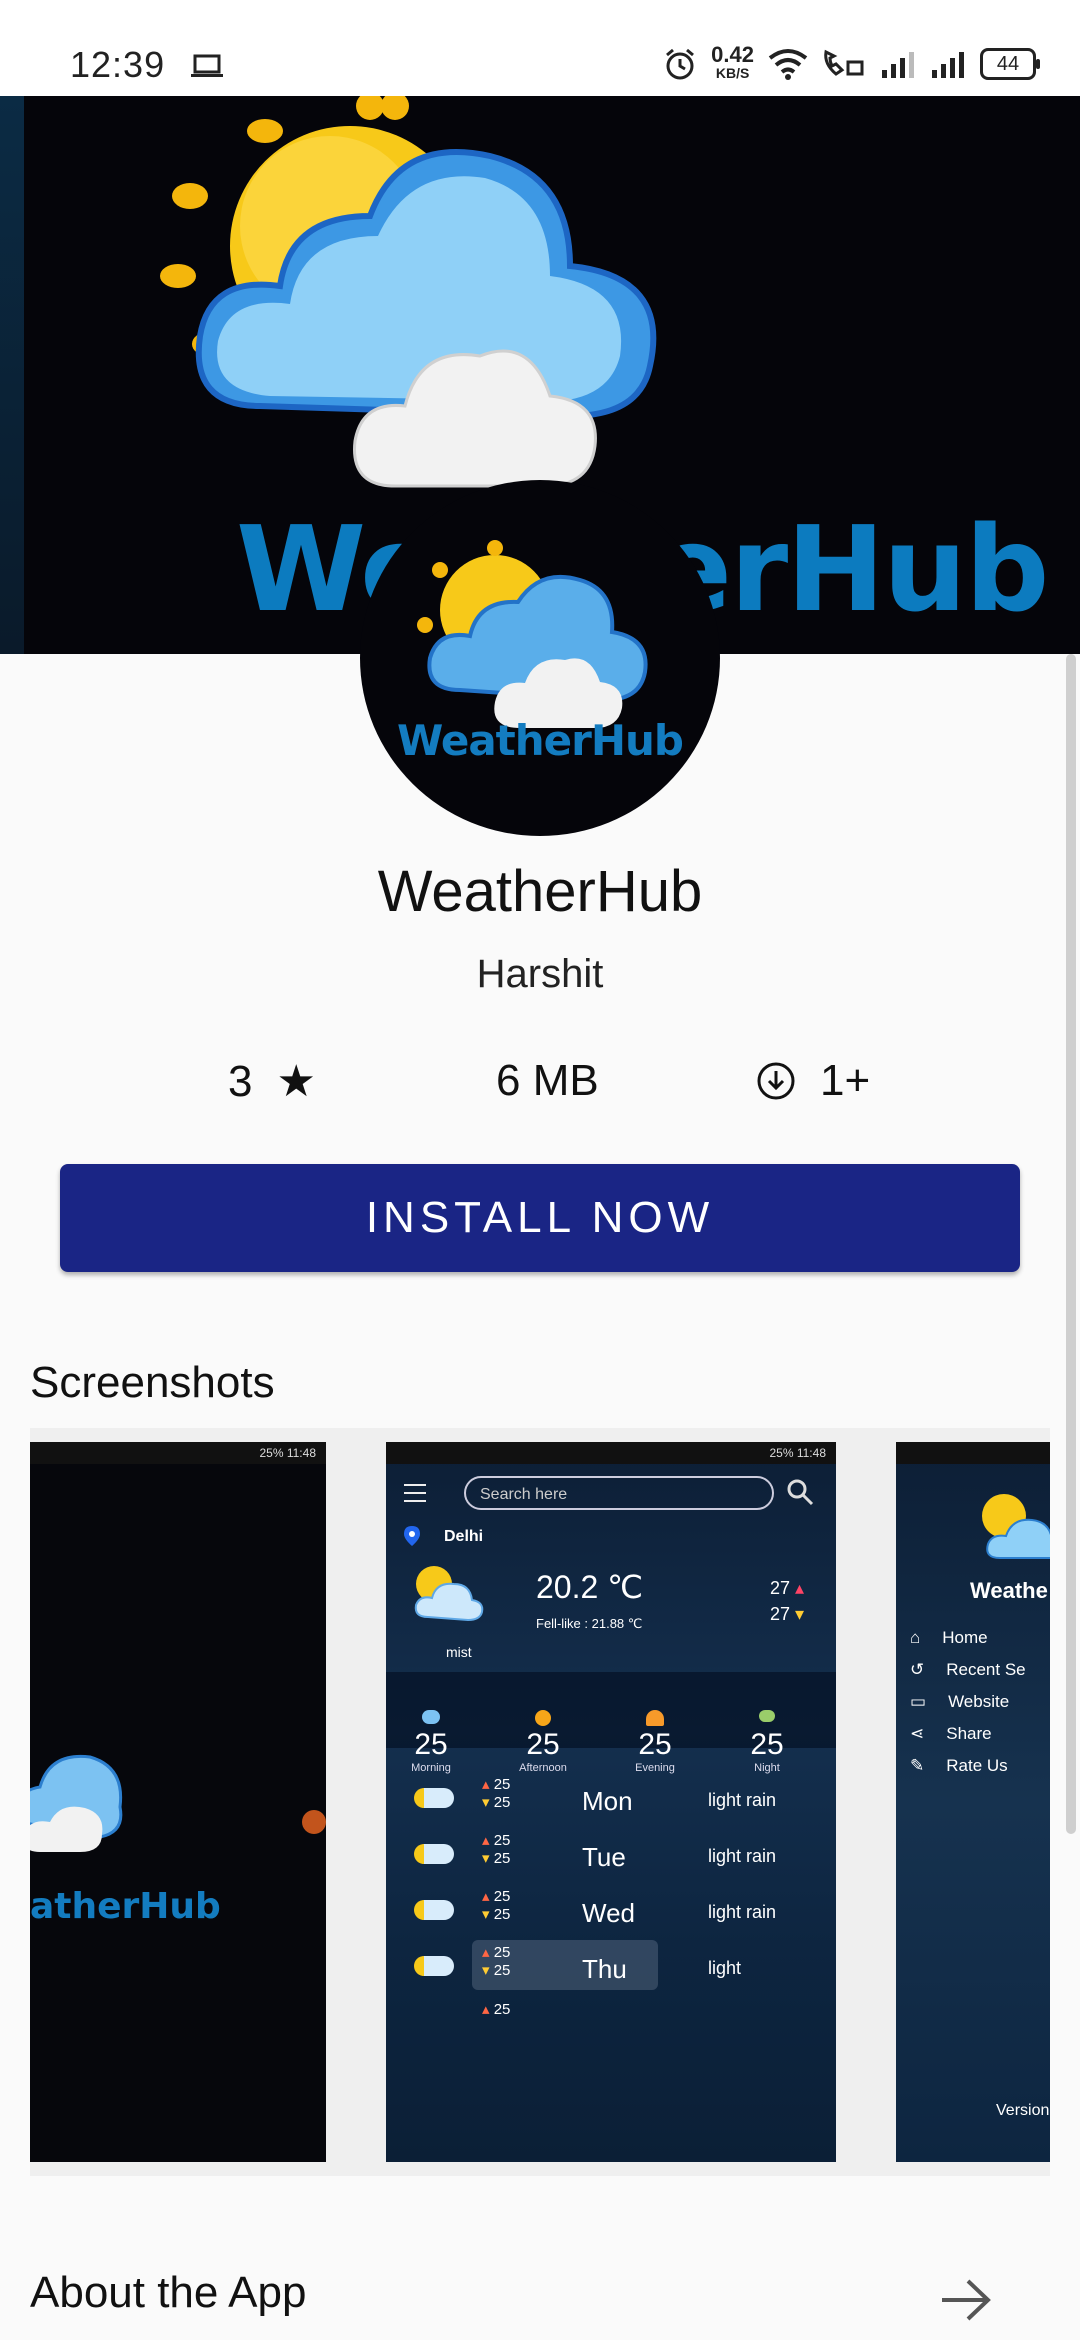 This screenshot has width=1080, height=2340. I want to click on forecast-row: ▴ 25 ▾ 25 Mon light rain, so click(611, 1802).